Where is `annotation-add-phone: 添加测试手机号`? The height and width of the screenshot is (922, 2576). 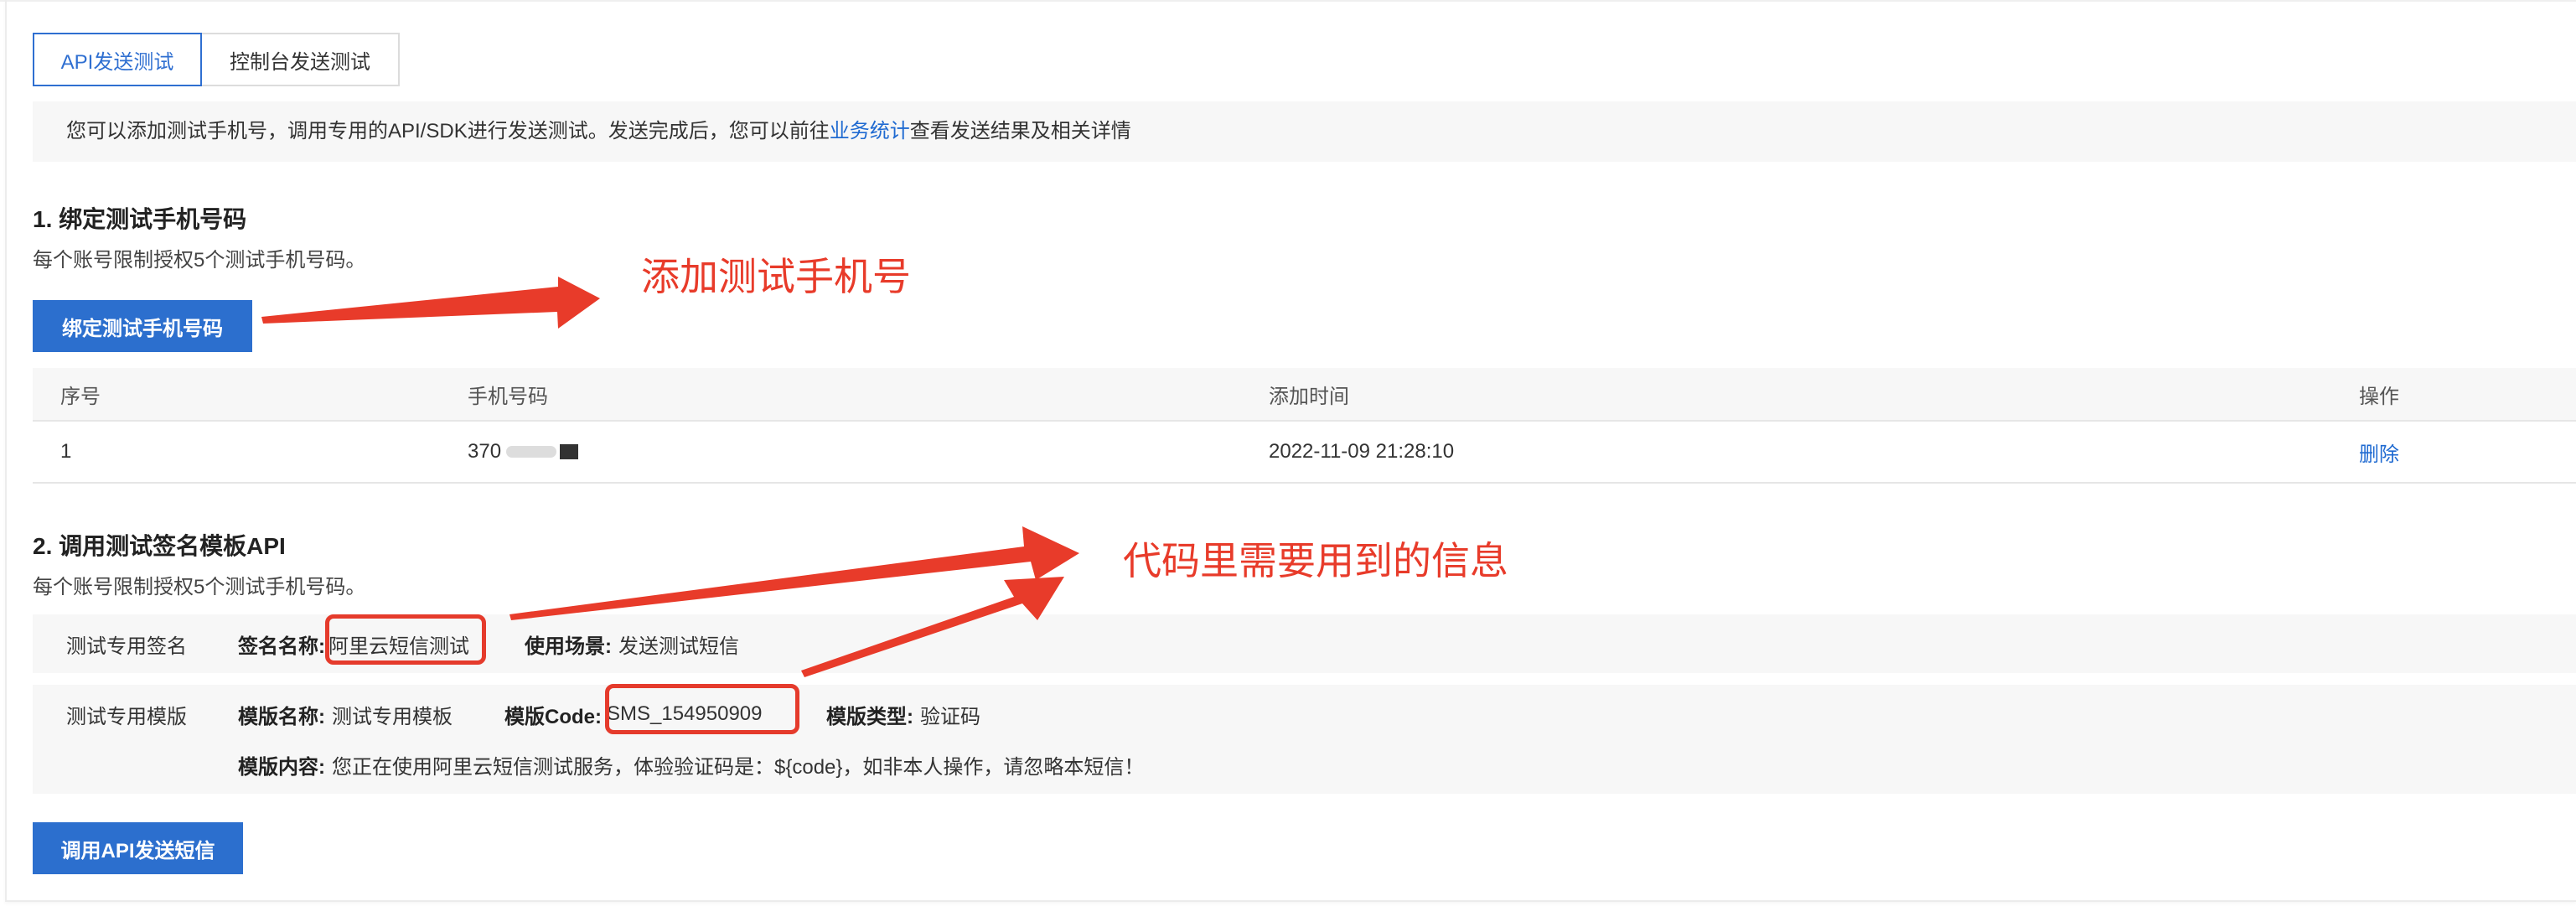 annotation-add-phone: 添加测试手机号 is located at coordinates (776, 276).